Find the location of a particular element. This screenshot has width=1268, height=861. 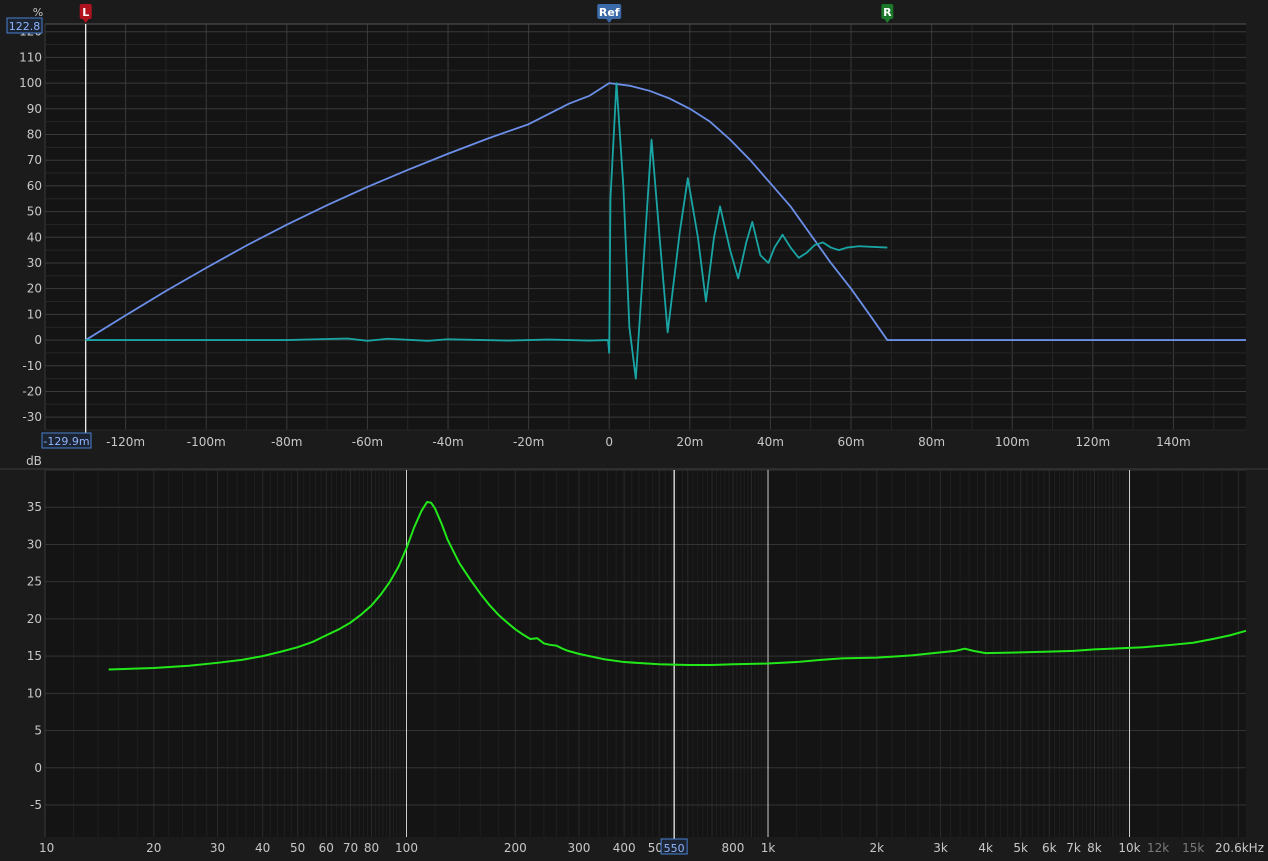

y-tick-label: -30 is located at coordinates (32, 417).